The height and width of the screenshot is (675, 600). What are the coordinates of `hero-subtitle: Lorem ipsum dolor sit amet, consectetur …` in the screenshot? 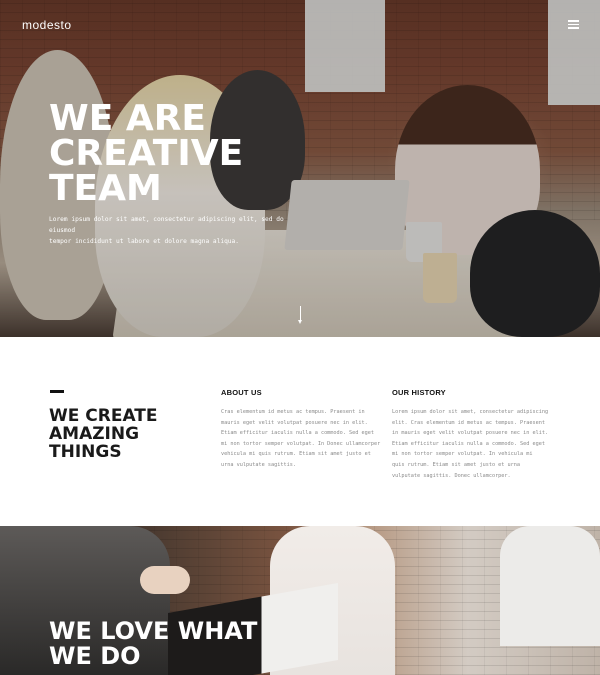 It's located at (166, 230).